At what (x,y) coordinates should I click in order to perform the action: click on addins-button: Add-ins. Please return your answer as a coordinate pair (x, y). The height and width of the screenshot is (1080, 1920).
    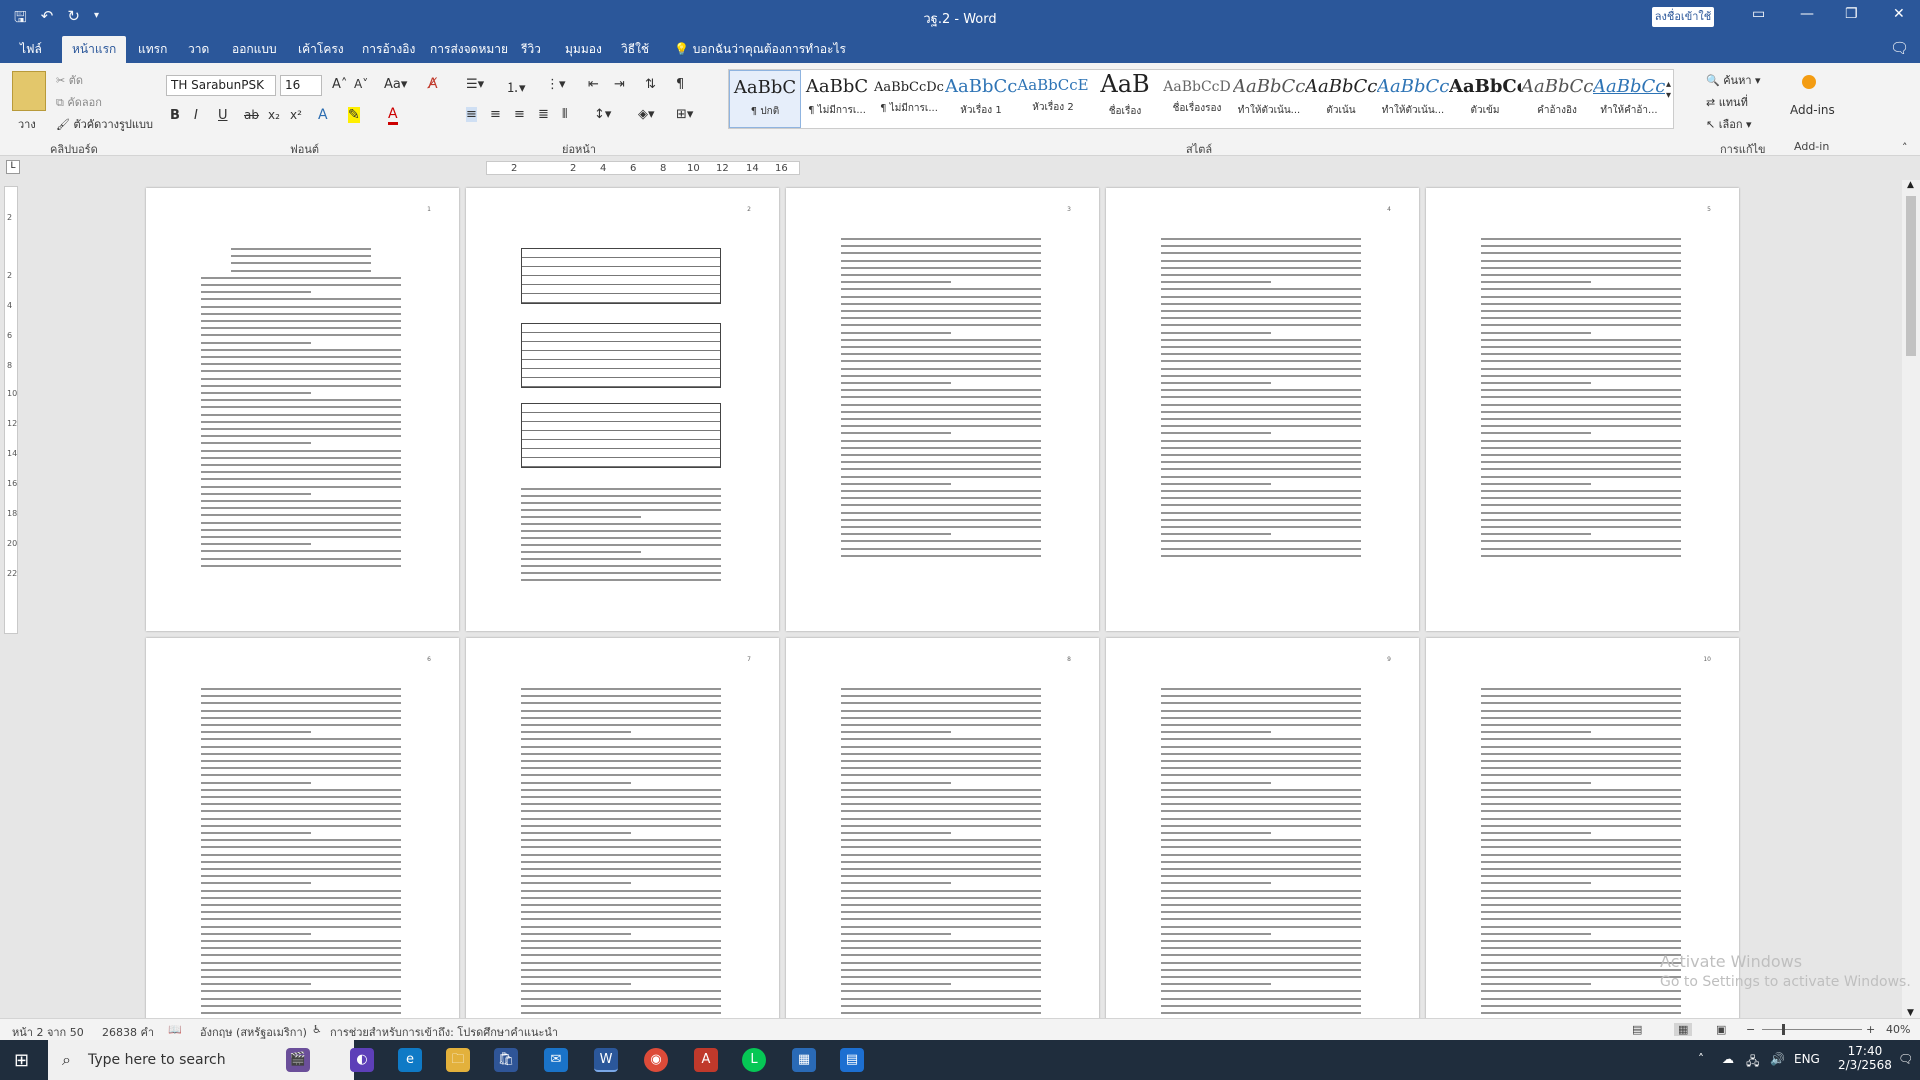
    Looking at the image, I should click on (1812, 110).